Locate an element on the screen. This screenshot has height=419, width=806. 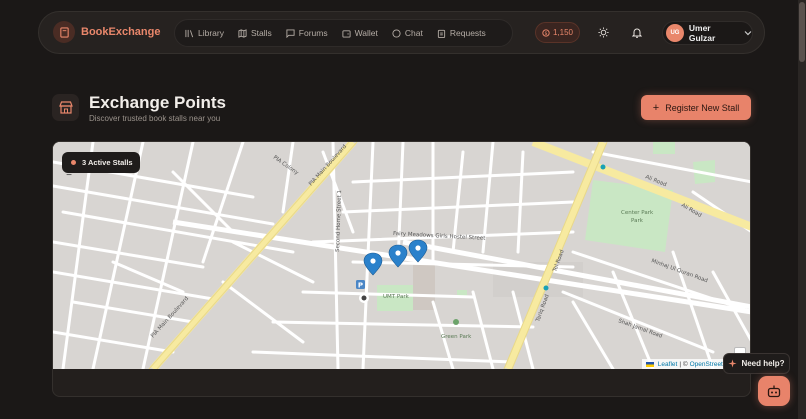
svg-text: P is located at coordinates (360, 286).